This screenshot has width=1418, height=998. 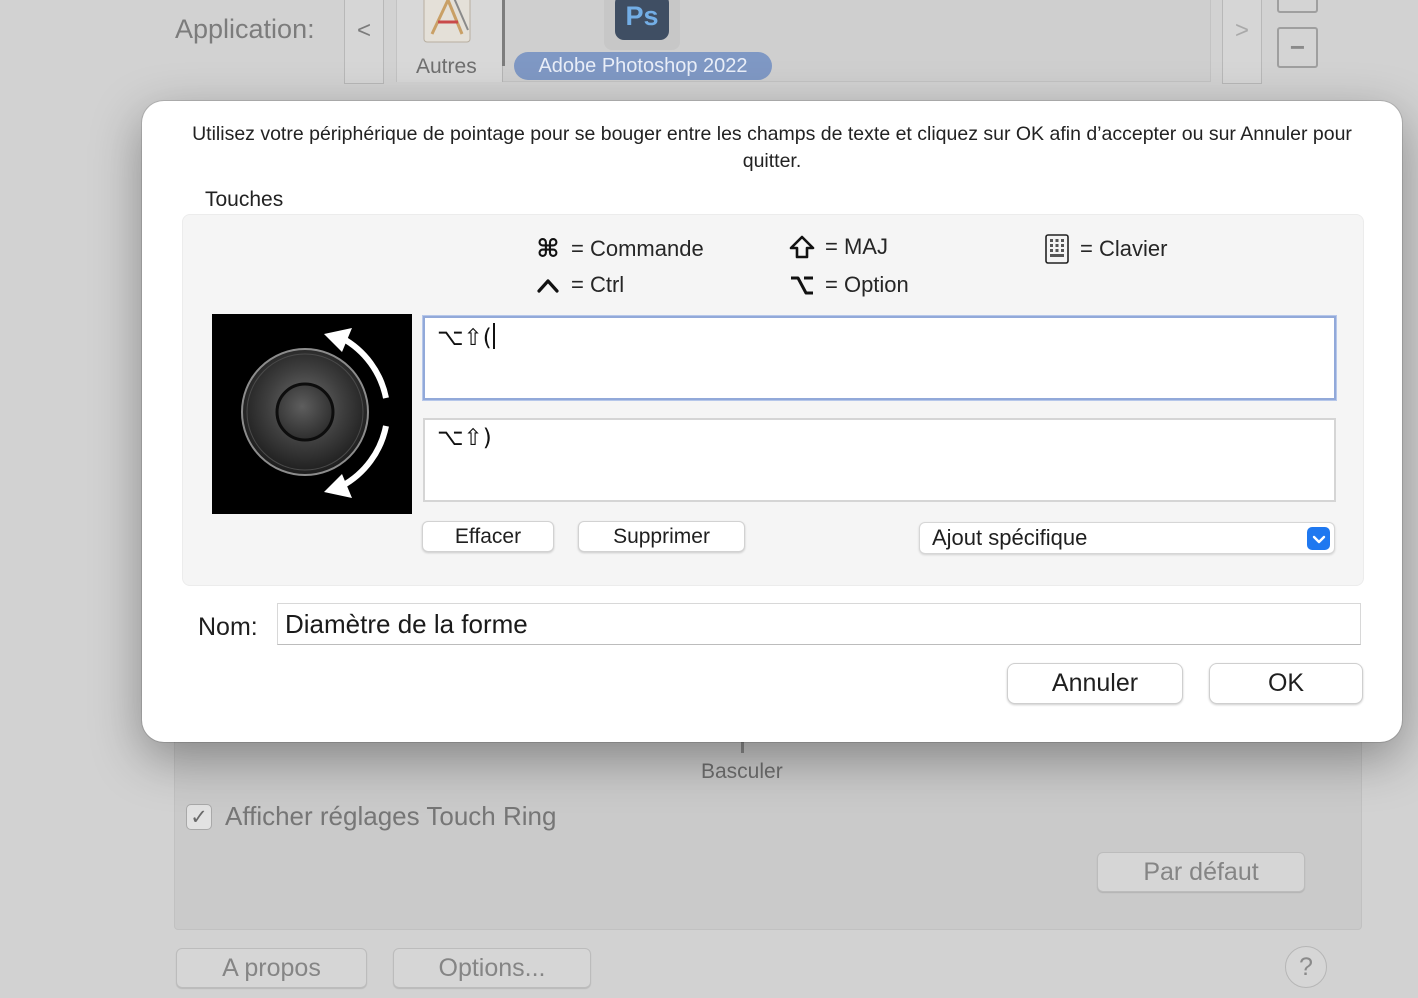 What do you see at coordinates (493, 336) in the screenshot?
I see `text-caret` at bounding box center [493, 336].